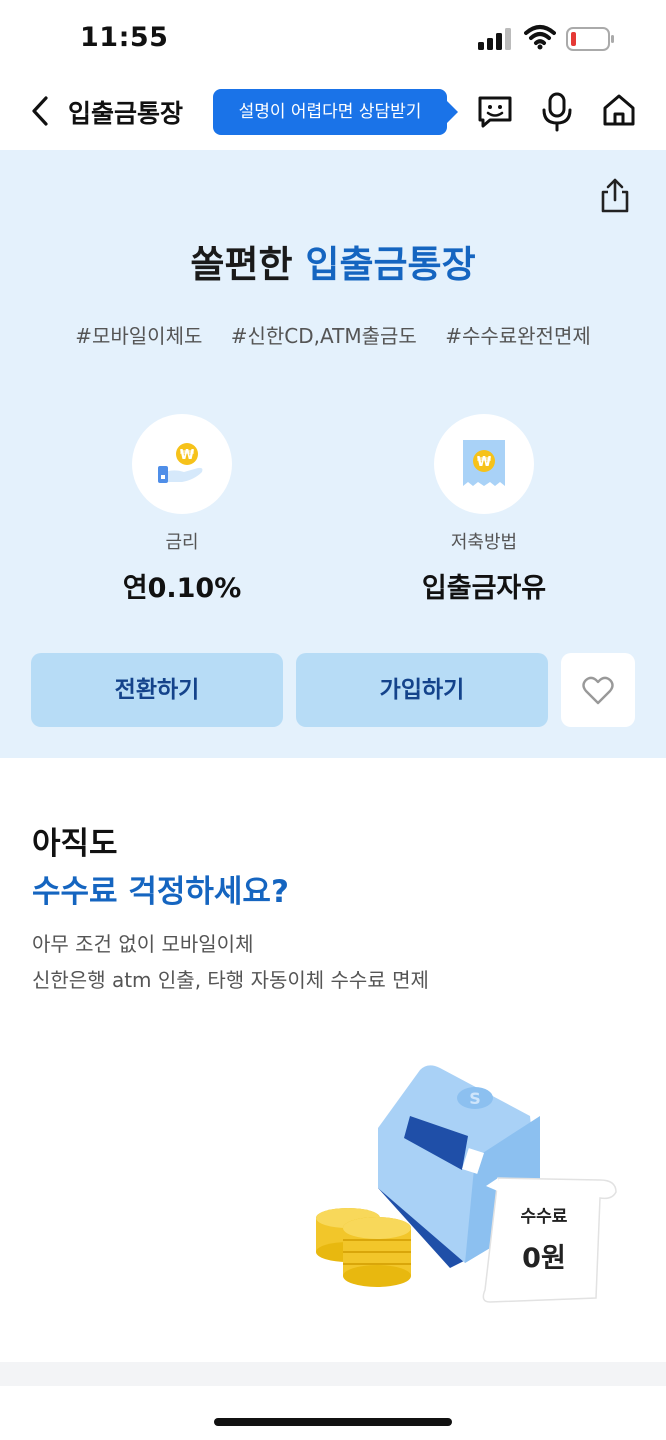 The width and height of the screenshot is (666, 1440). I want to click on favorite-button, so click(598, 690).